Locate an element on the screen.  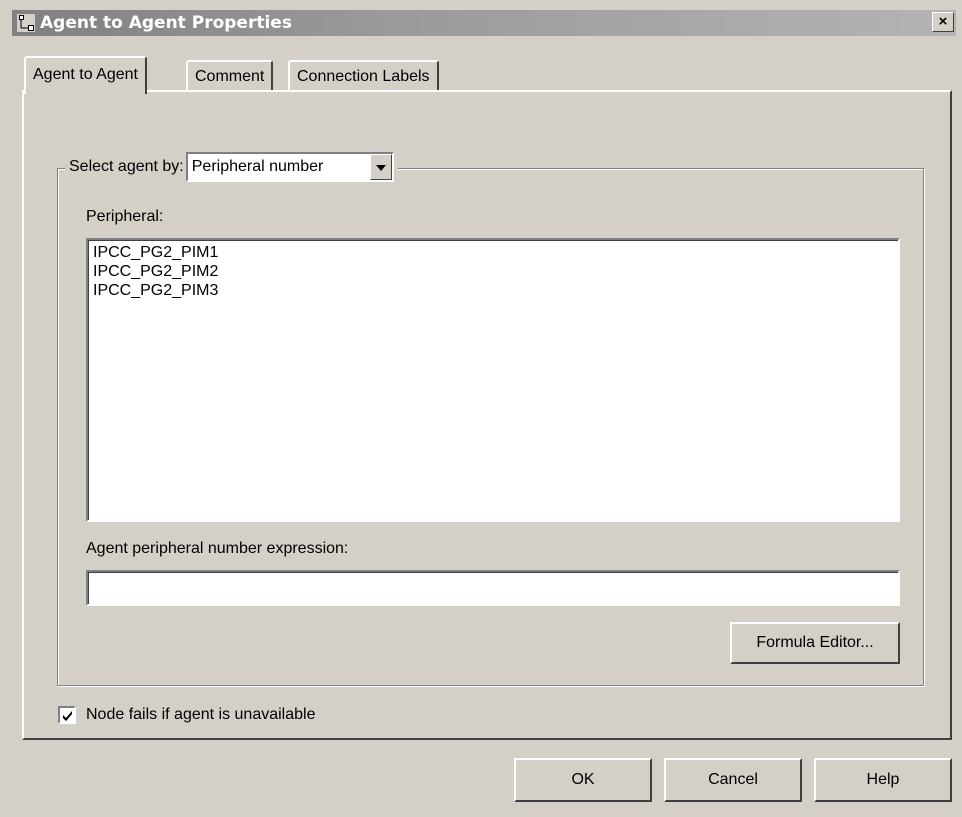
cancel-button: Cancel is located at coordinates (733, 780).